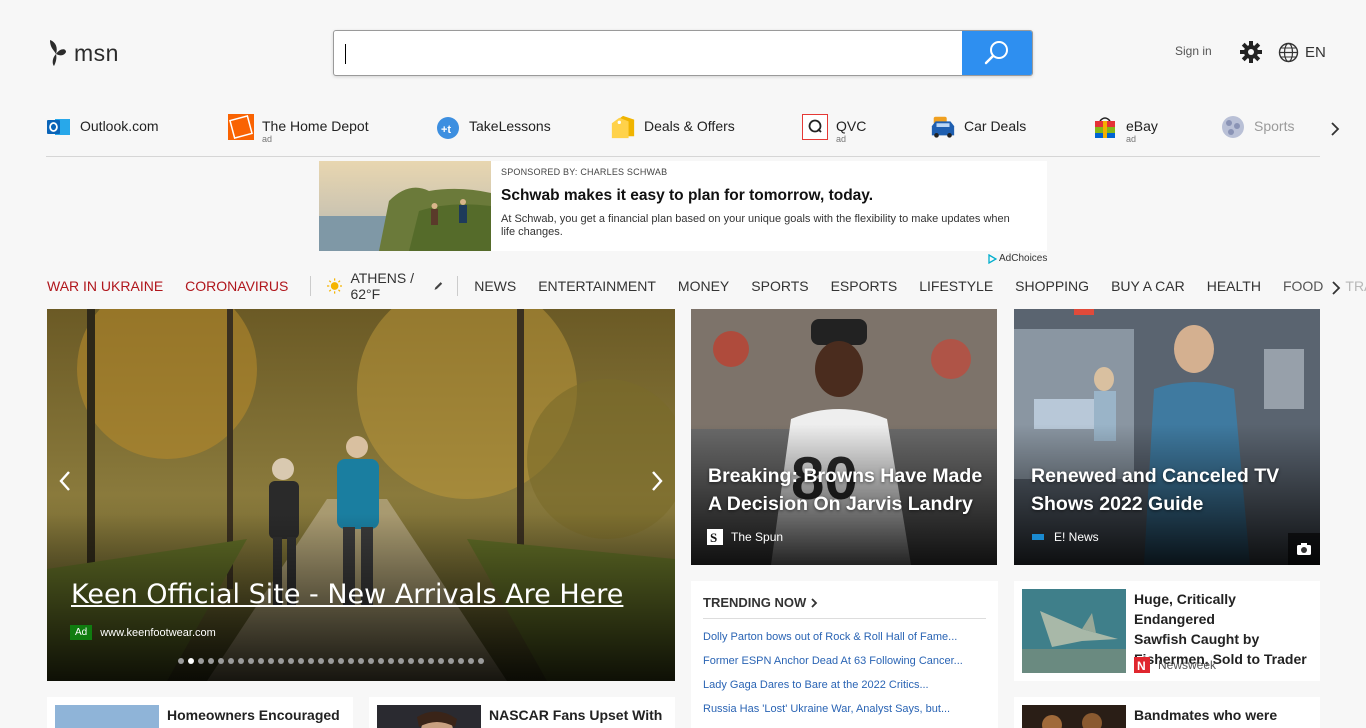 The width and height of the screenshot is (1366, 728). What do you see at coordinates (1074, 631) in the screenshot?
I see `story-thumbnail` at bounding box center [1074, 631].